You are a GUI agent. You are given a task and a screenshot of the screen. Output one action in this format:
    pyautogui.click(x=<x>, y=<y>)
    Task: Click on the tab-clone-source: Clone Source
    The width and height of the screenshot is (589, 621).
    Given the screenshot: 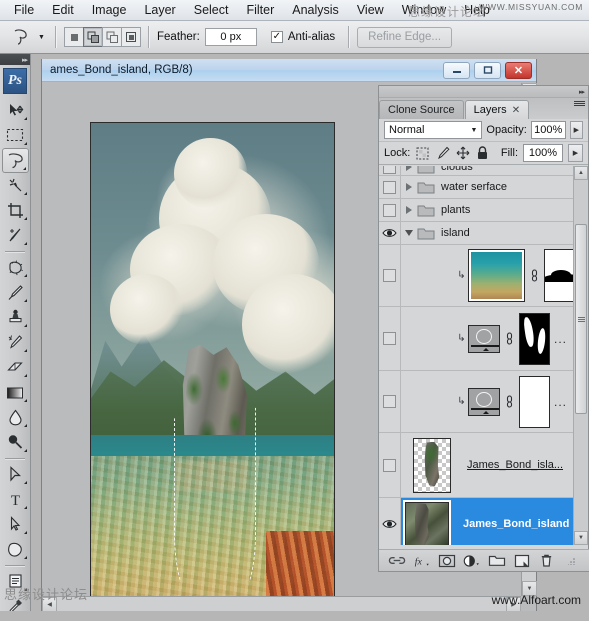 What is the action you would take?
    pyautogui.click(x=421, y=109)
    